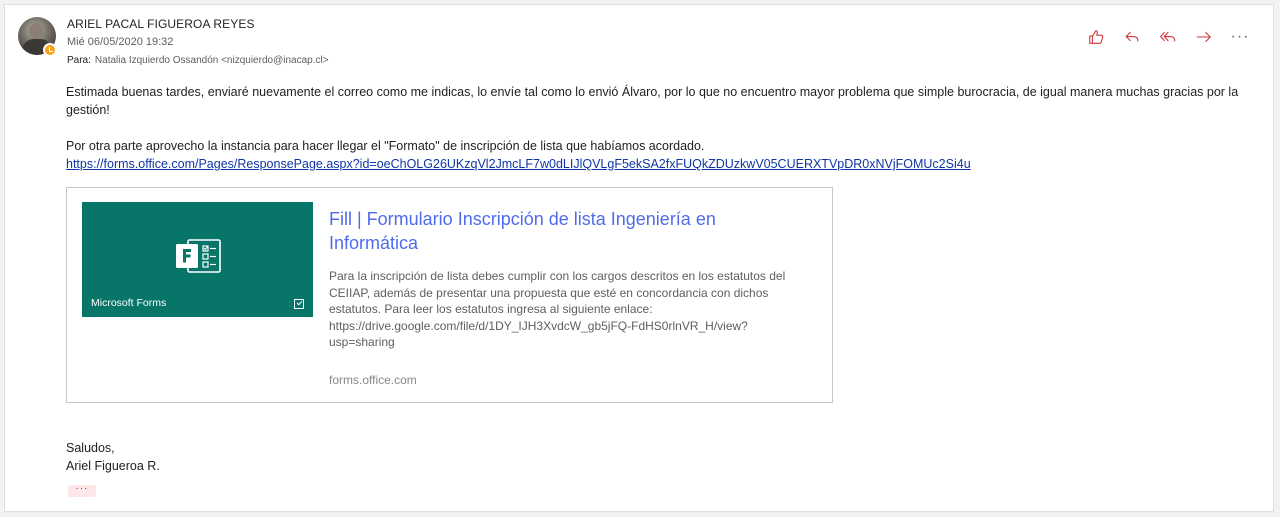 This screenshot has height=517, width=1280. What do you see at coordinates (82, 490) in the screenshot?
I see `show-trimmed-content-button: ···` at bounding box center [82, 490].